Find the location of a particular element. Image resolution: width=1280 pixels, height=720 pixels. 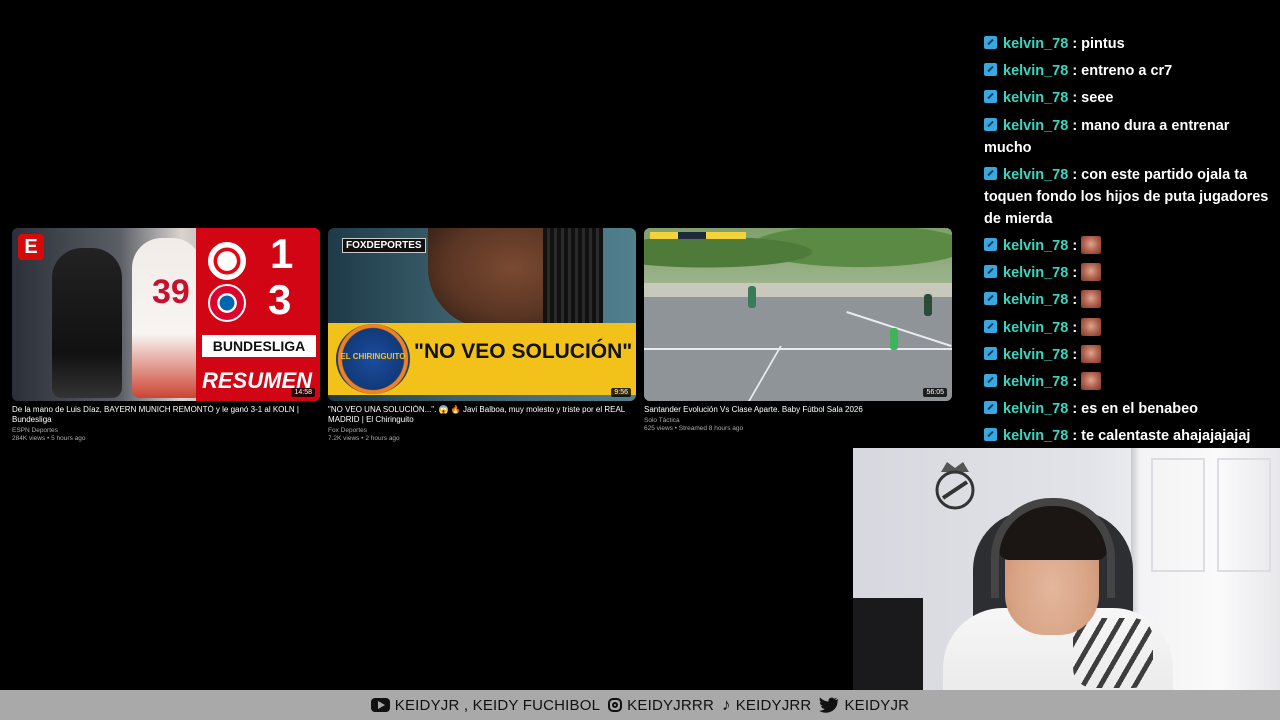

chat-text: es en el benabeo is located at coordinates (1140, 409).